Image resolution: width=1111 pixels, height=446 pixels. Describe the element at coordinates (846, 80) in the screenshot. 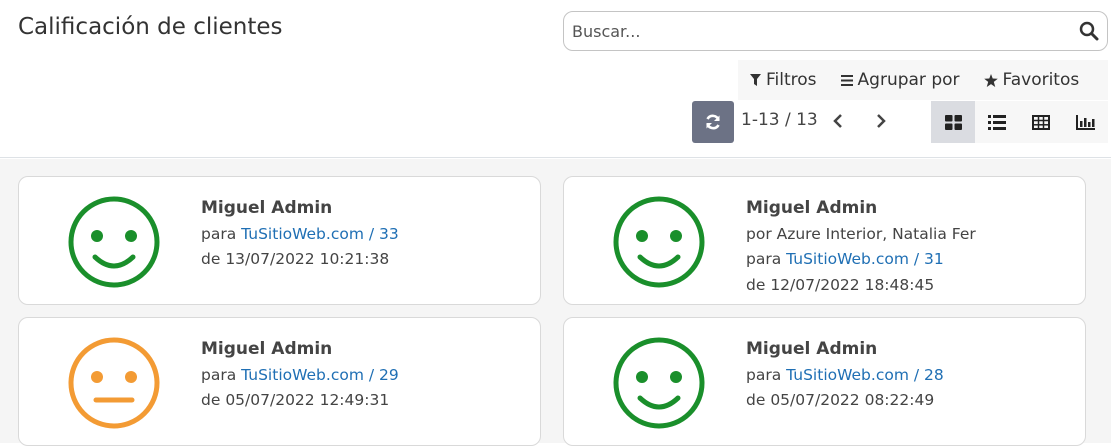

I see `bars-icon` at that location.